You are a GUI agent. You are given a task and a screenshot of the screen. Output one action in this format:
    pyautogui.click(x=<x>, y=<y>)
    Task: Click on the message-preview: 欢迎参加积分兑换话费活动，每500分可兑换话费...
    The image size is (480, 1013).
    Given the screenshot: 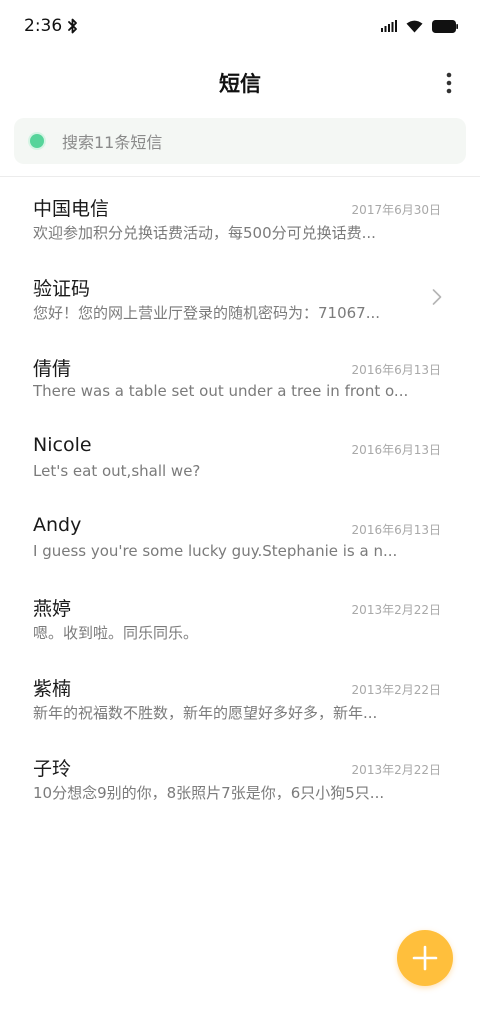 What is the action you would take?
    pyautogui.click(x=204, y=233)
    